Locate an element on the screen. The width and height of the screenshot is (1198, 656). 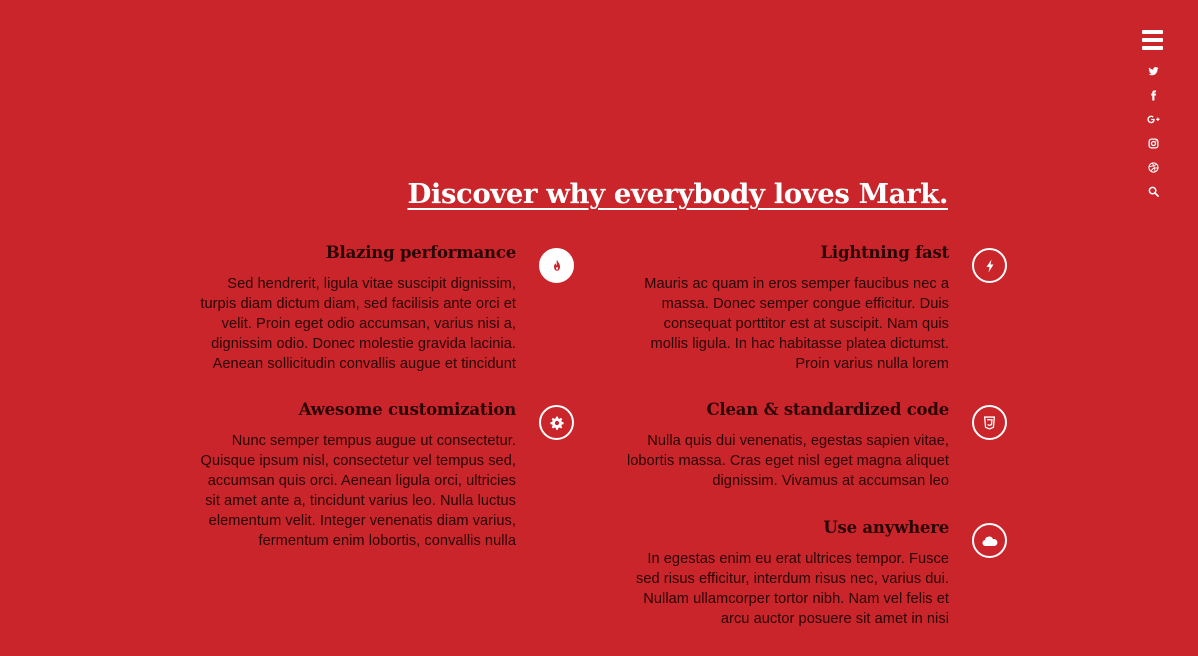
css3-icon is located at coordinates (989, 422).